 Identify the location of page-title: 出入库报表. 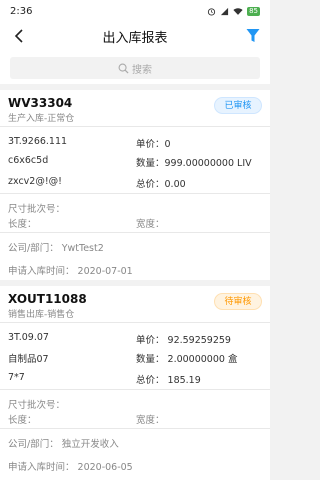
(135, 38).